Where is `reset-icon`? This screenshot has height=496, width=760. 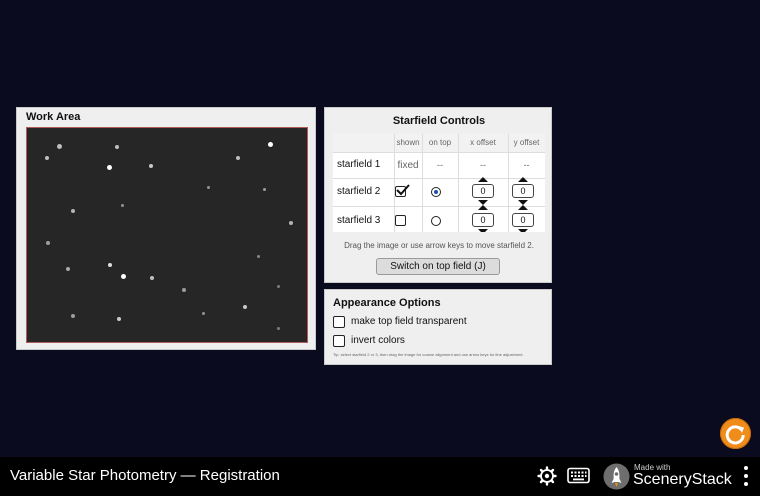 reset-icon is located at coordinates (735, 435).